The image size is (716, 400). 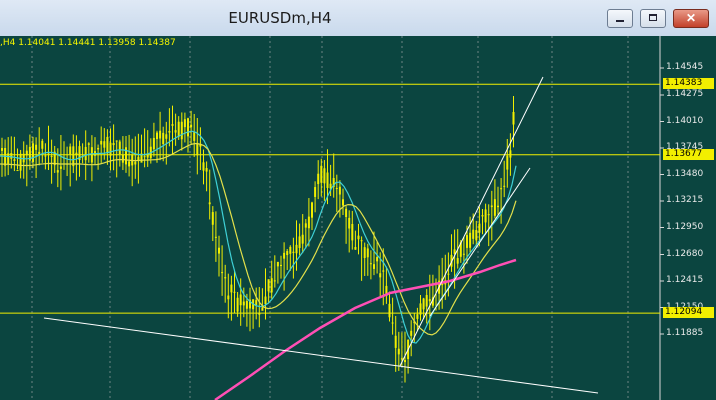 I want to click on trendline-support, so click(x=321, y=355).